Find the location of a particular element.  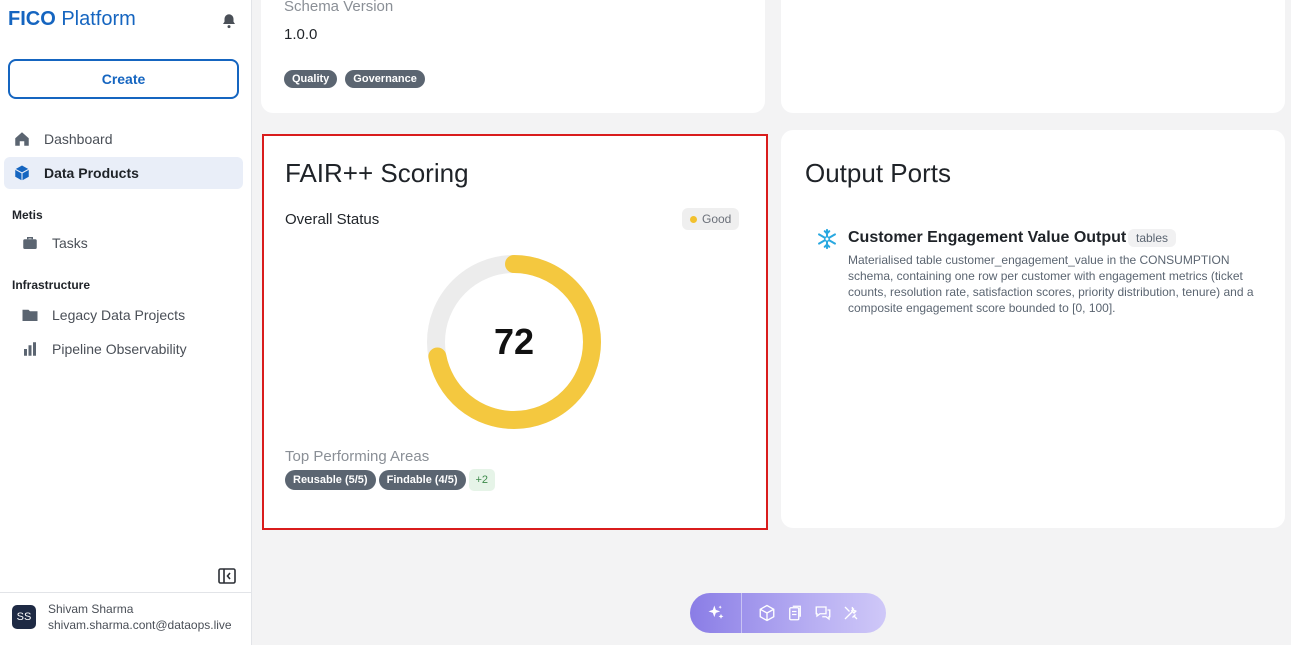

schema-tags: Quality Governance is located at coordinates (354, 79).